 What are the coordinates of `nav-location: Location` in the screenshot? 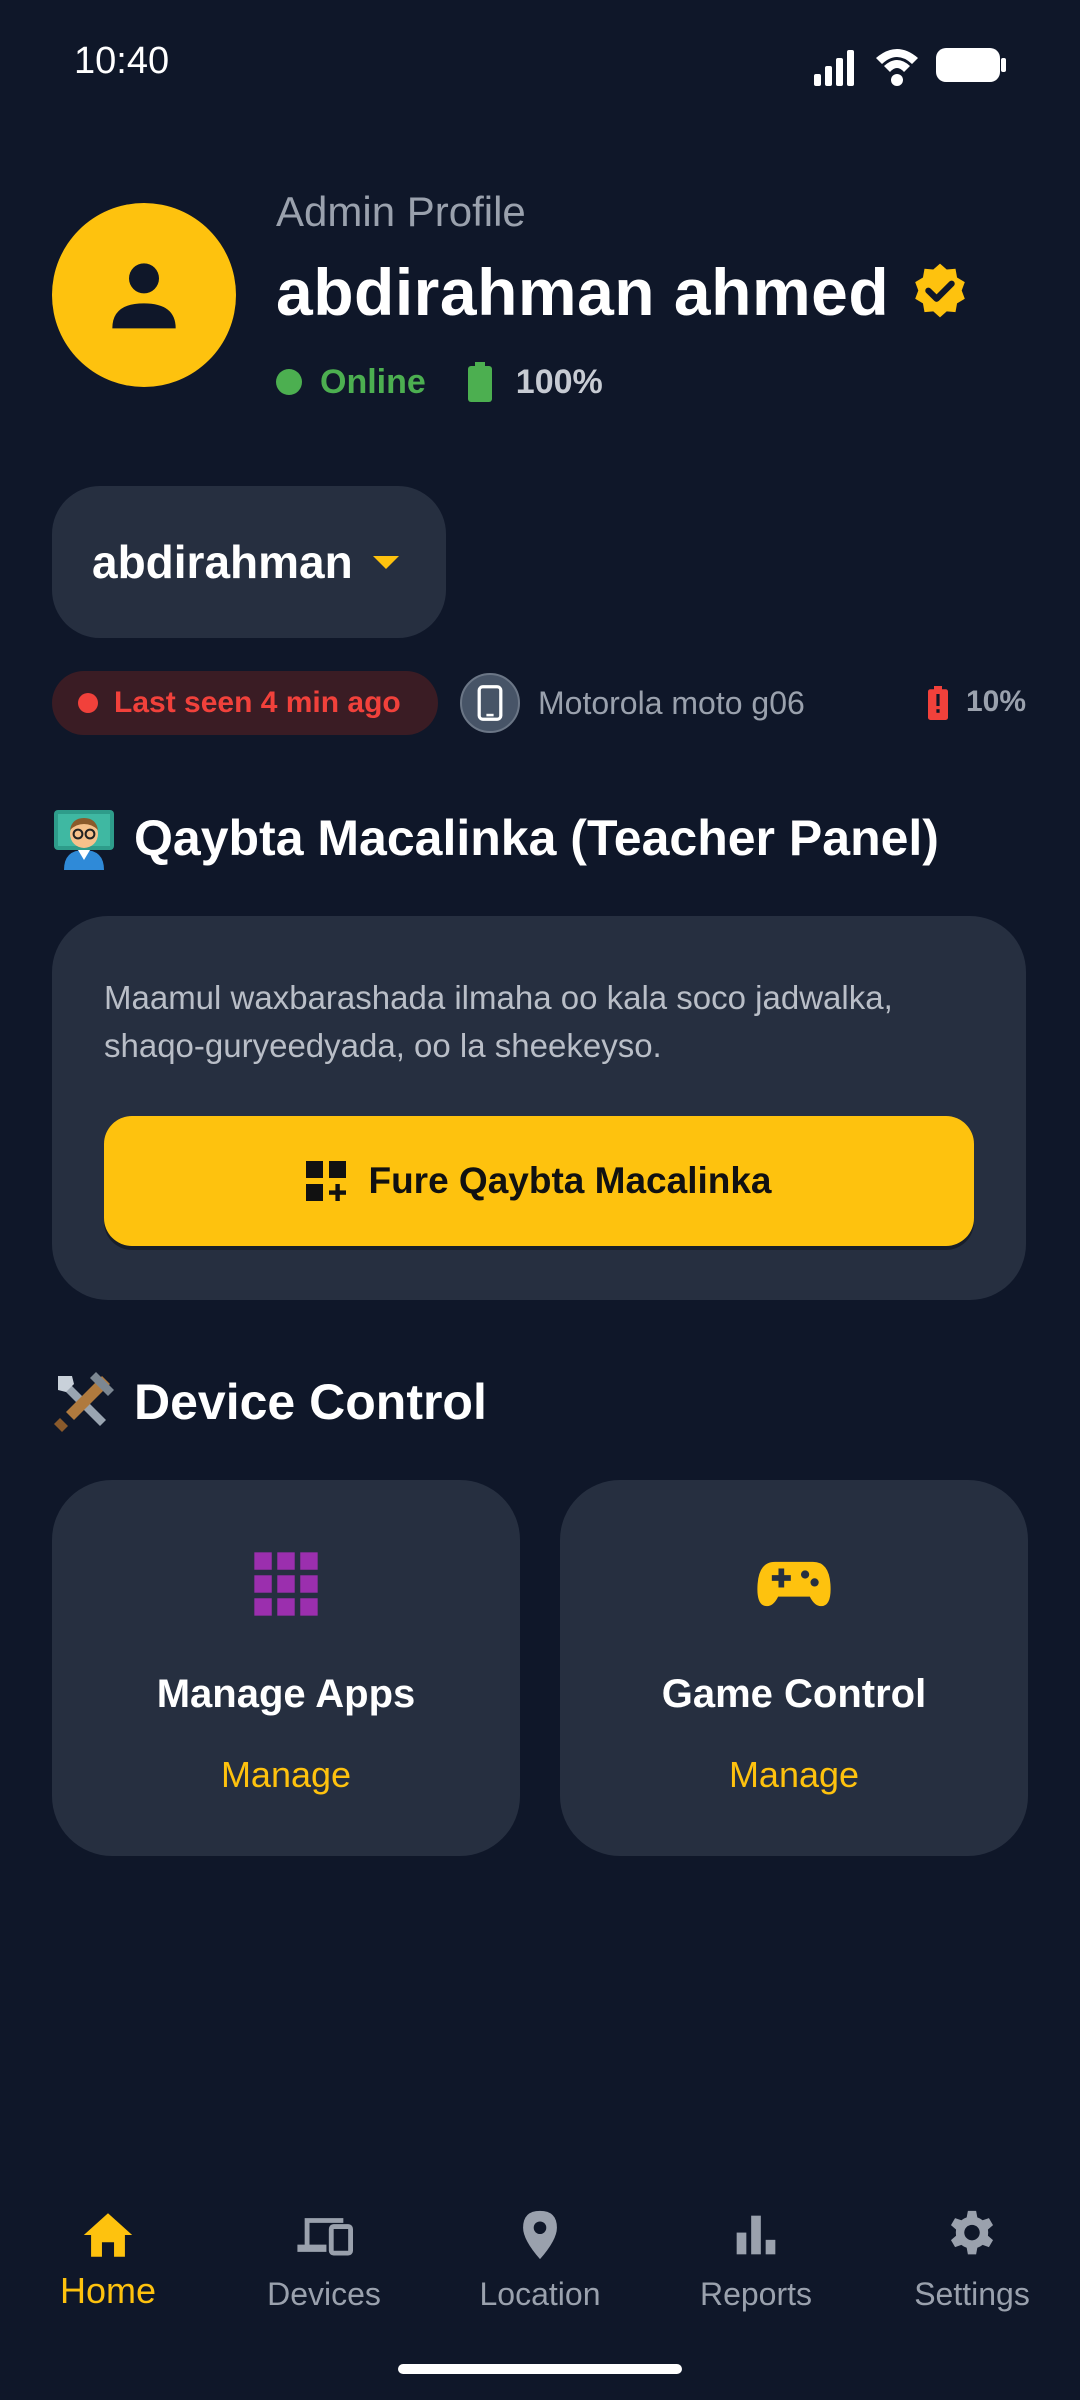 It's located at (540, 2259).